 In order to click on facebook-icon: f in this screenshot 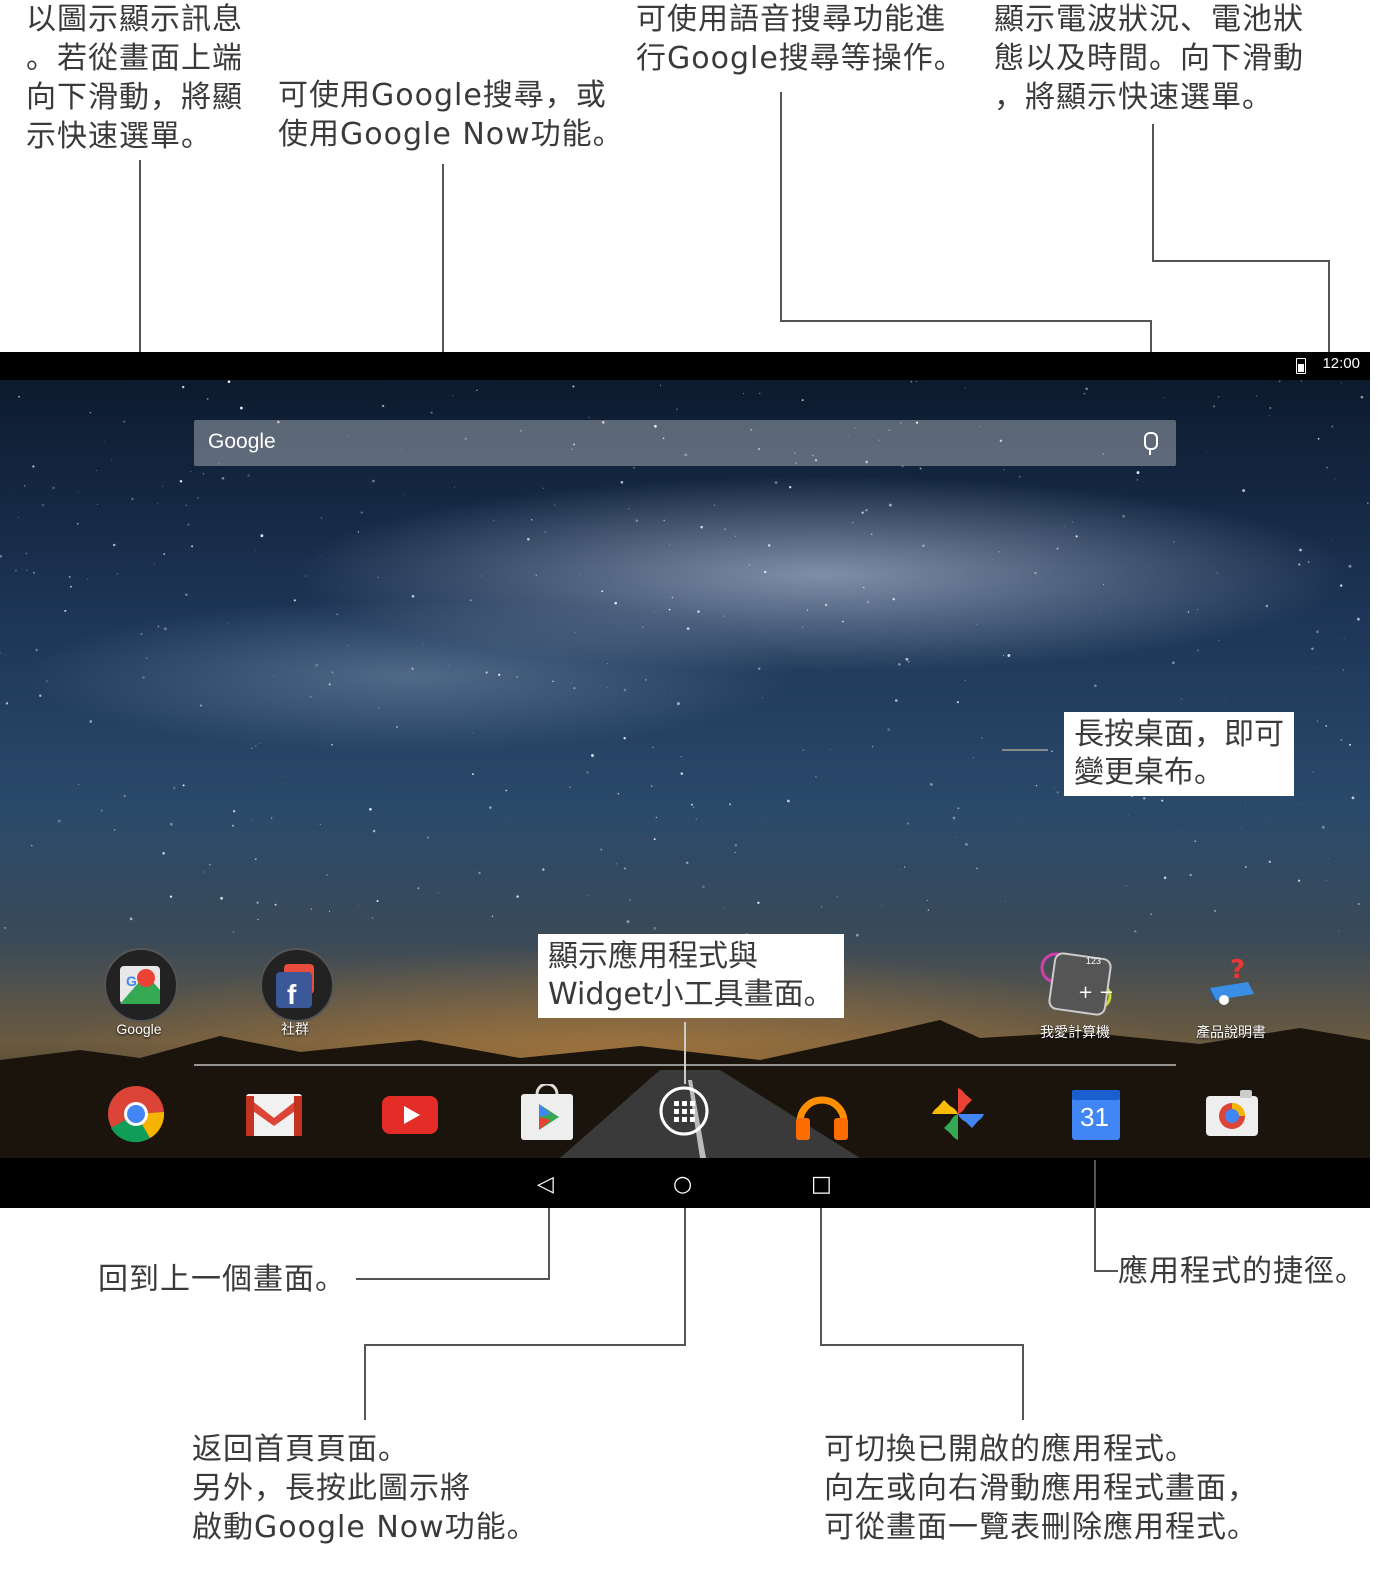, I will do `click(295, 987)`.